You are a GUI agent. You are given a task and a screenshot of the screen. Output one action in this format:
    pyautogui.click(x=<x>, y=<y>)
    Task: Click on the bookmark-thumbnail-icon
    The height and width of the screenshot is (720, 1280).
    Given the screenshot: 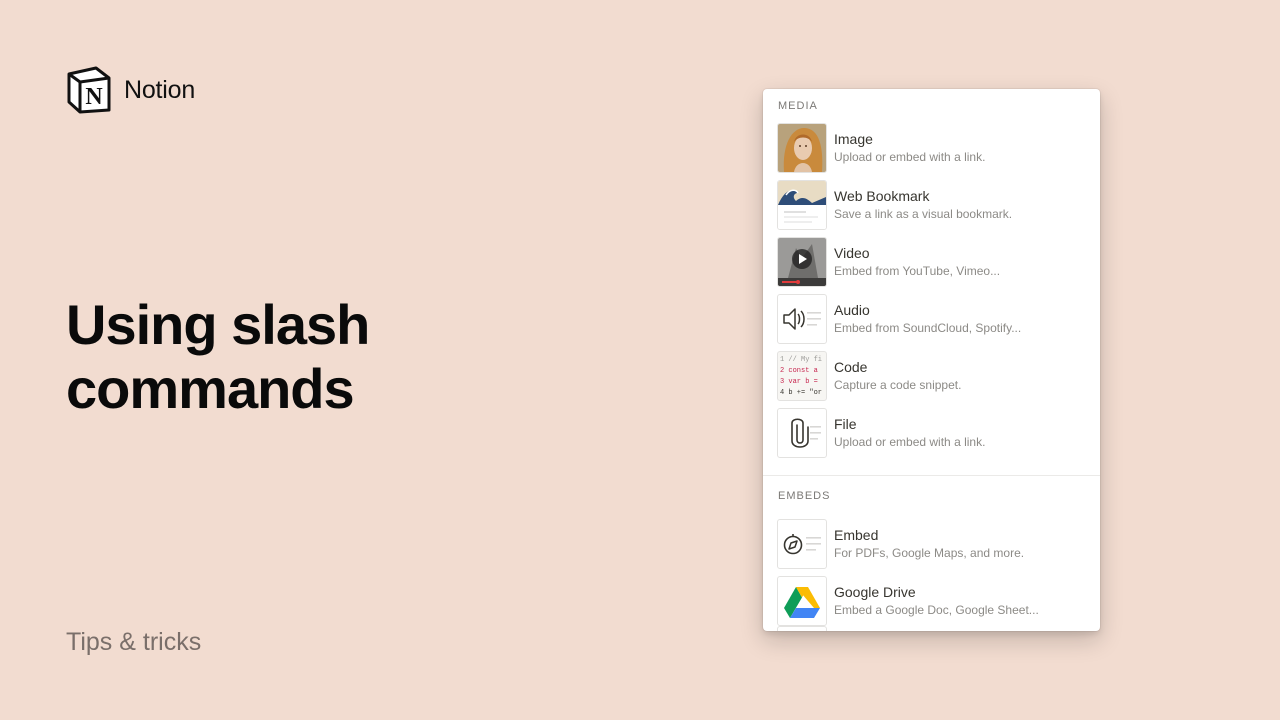 What is the action you would take?
    pyautogui.click(x=802, y=204)
    